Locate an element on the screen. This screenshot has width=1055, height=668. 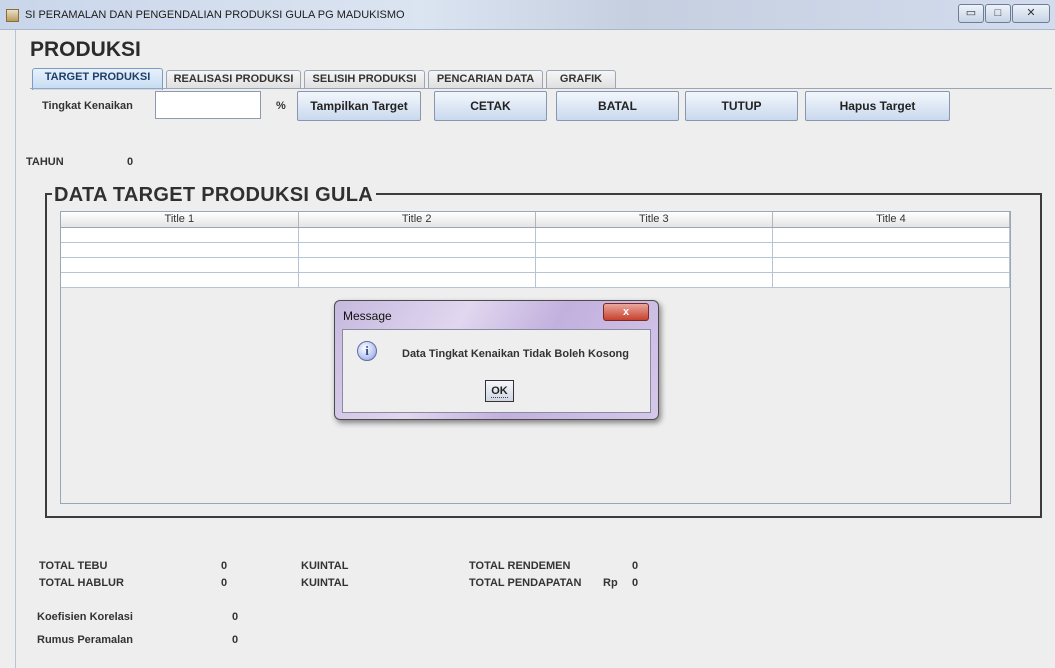
batal-button: BATAL is located at coordinates (617, 106).